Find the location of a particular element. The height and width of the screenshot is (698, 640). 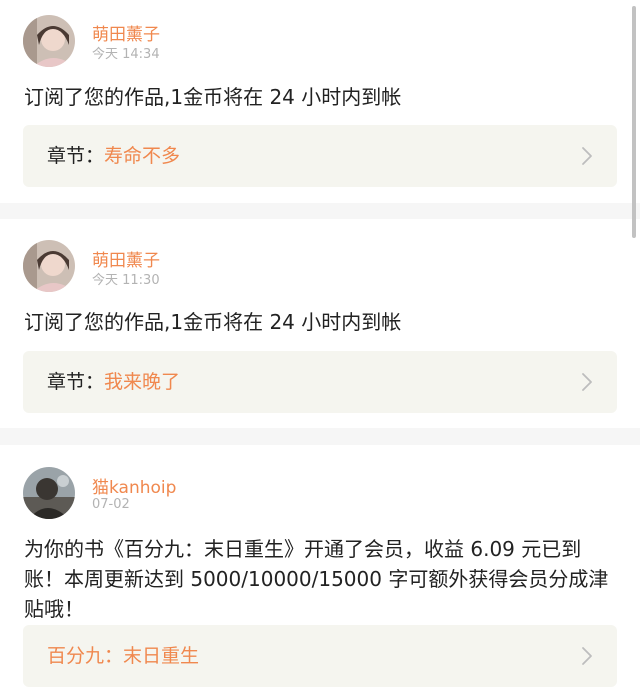

timestamp: 07-02 is located at coordinates (111, 504).